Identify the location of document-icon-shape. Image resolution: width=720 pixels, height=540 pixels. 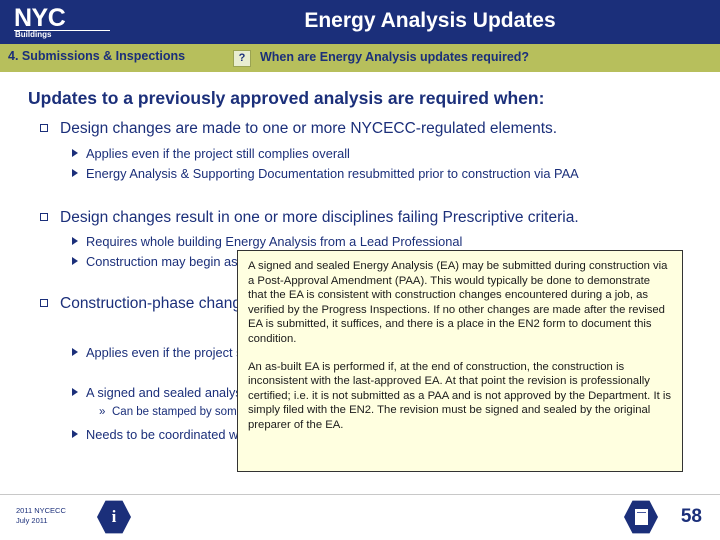
(641, 517).